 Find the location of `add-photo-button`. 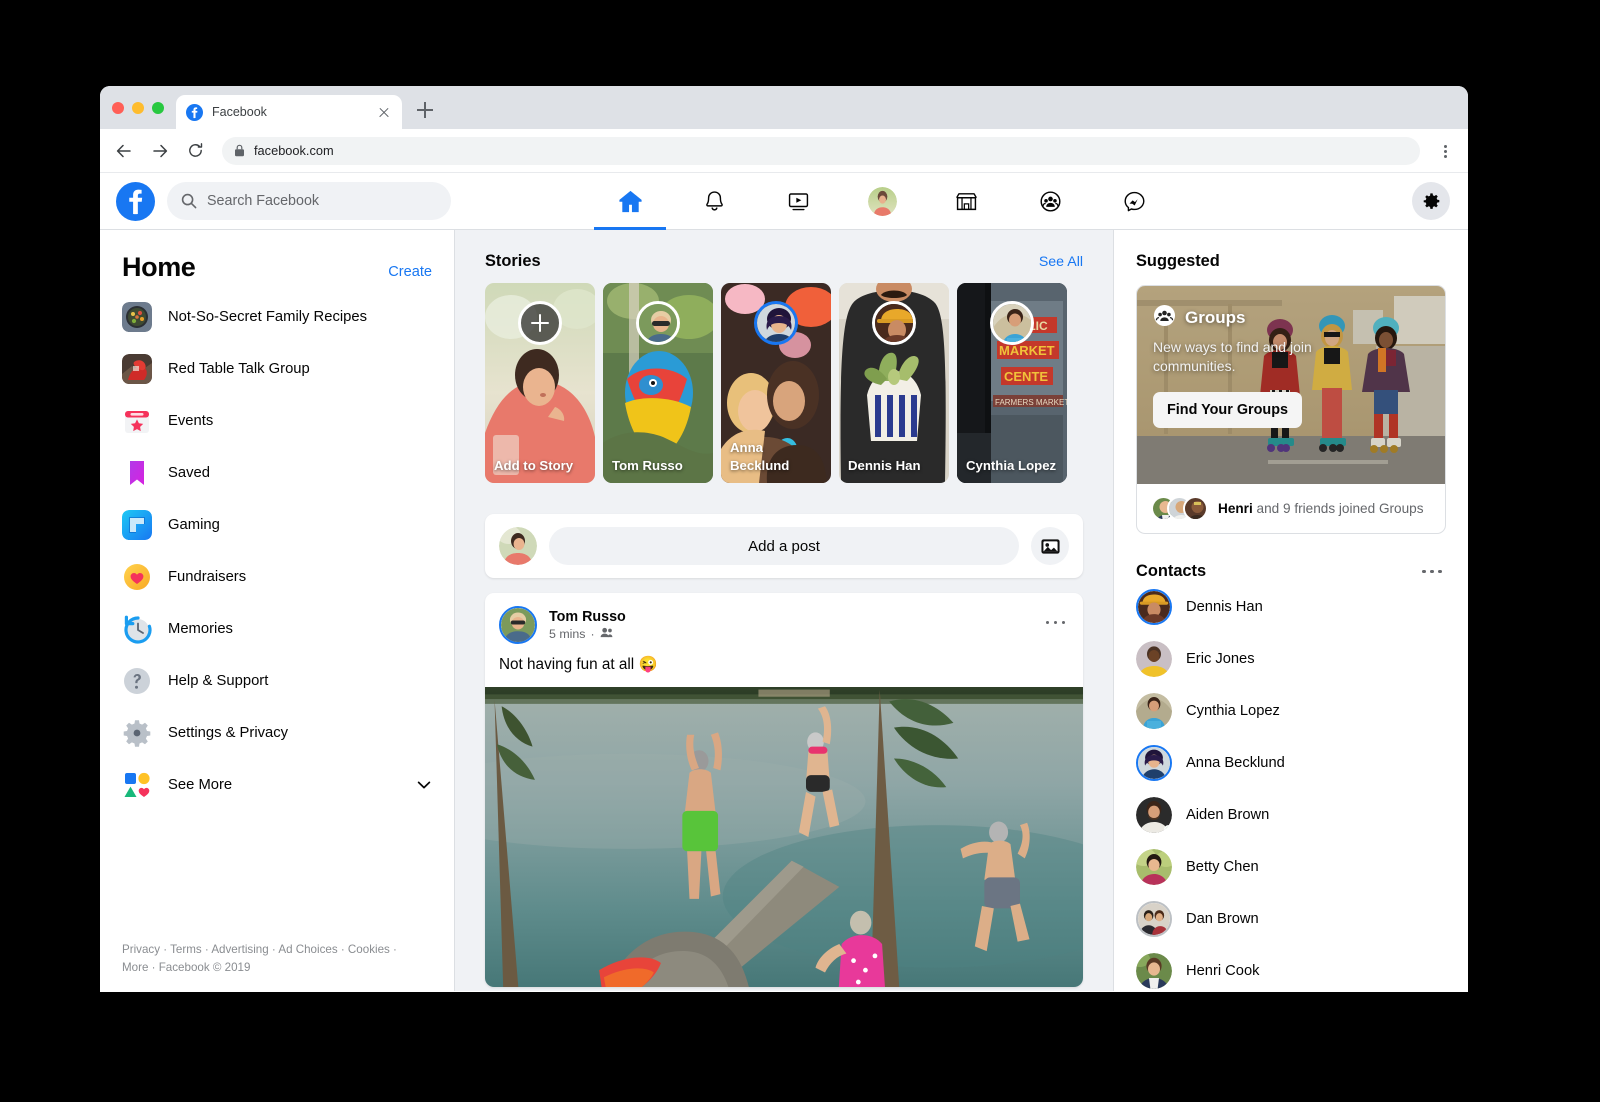

add-photo-button is located at coordinates (1050, 546).